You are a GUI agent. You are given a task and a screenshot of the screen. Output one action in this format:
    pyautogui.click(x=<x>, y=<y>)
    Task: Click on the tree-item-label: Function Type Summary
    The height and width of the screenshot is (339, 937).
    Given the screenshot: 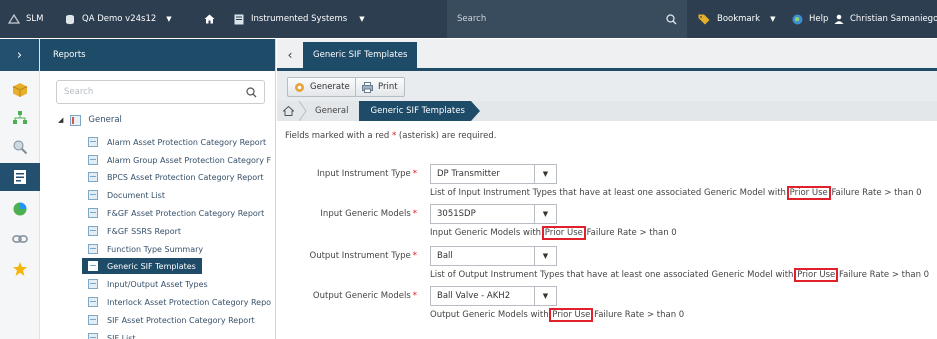 What is the action you would take?
    pyautogui.click(x=155, y=249)
    